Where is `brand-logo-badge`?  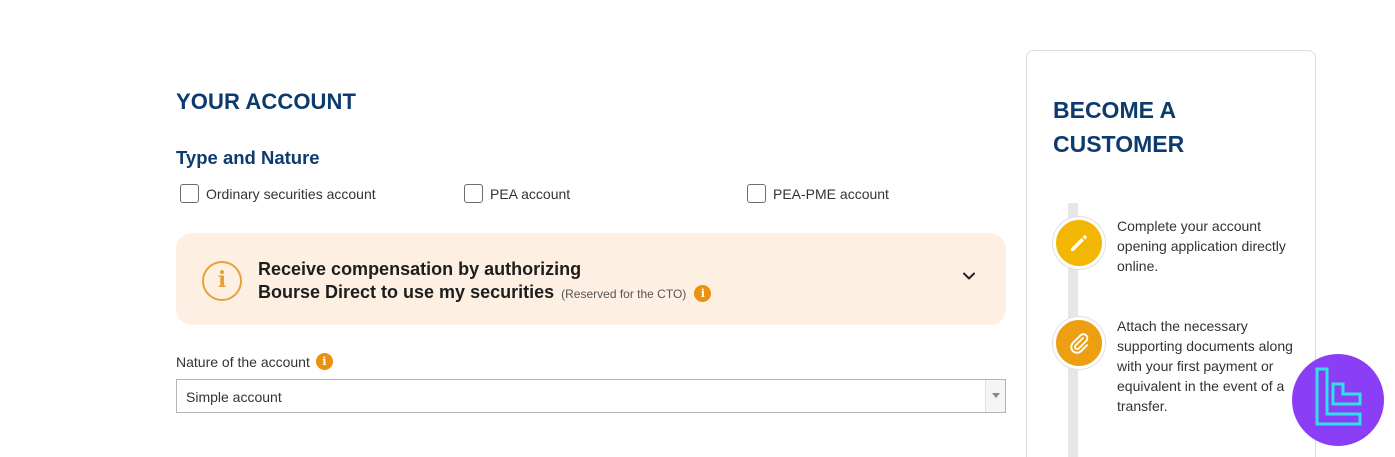
brand-logo-badge is located at coordinates (1338, 400).